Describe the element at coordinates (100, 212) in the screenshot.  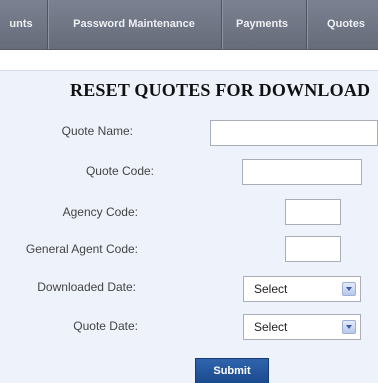
I see `agency-code-label: Agency Code:` at that location.